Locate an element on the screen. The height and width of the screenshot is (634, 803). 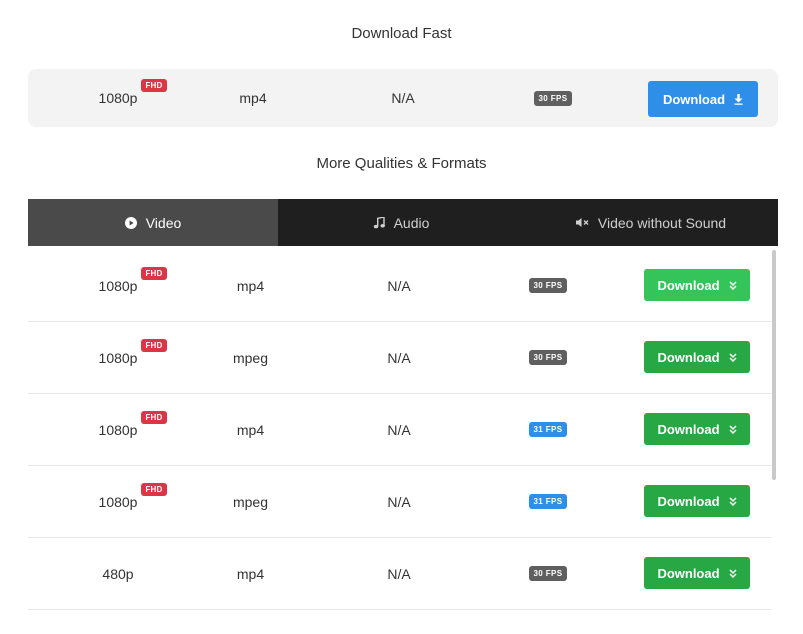
list-item: 1080p FHD mpeg N/A 30 FPS Download is located at coordinates (399, 358).